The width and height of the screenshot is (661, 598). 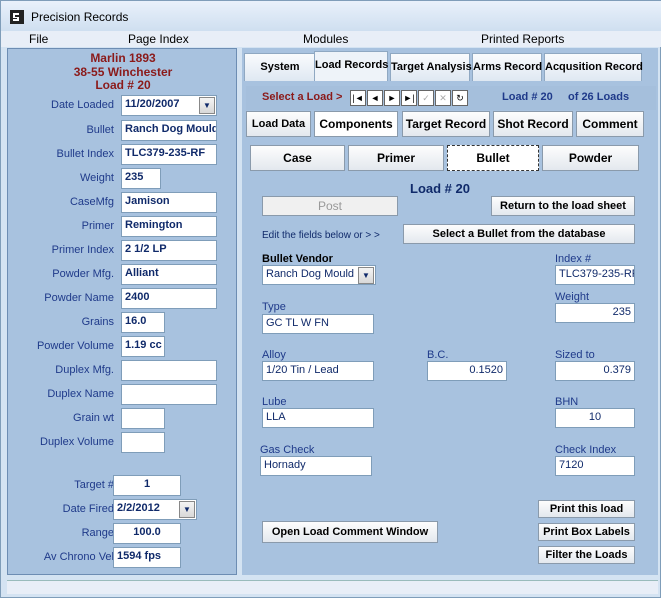 What do you see at coordinates (586, 450) in the screenshot?
I see `check-index-label: Check Index` at bounding box center [586, 450].